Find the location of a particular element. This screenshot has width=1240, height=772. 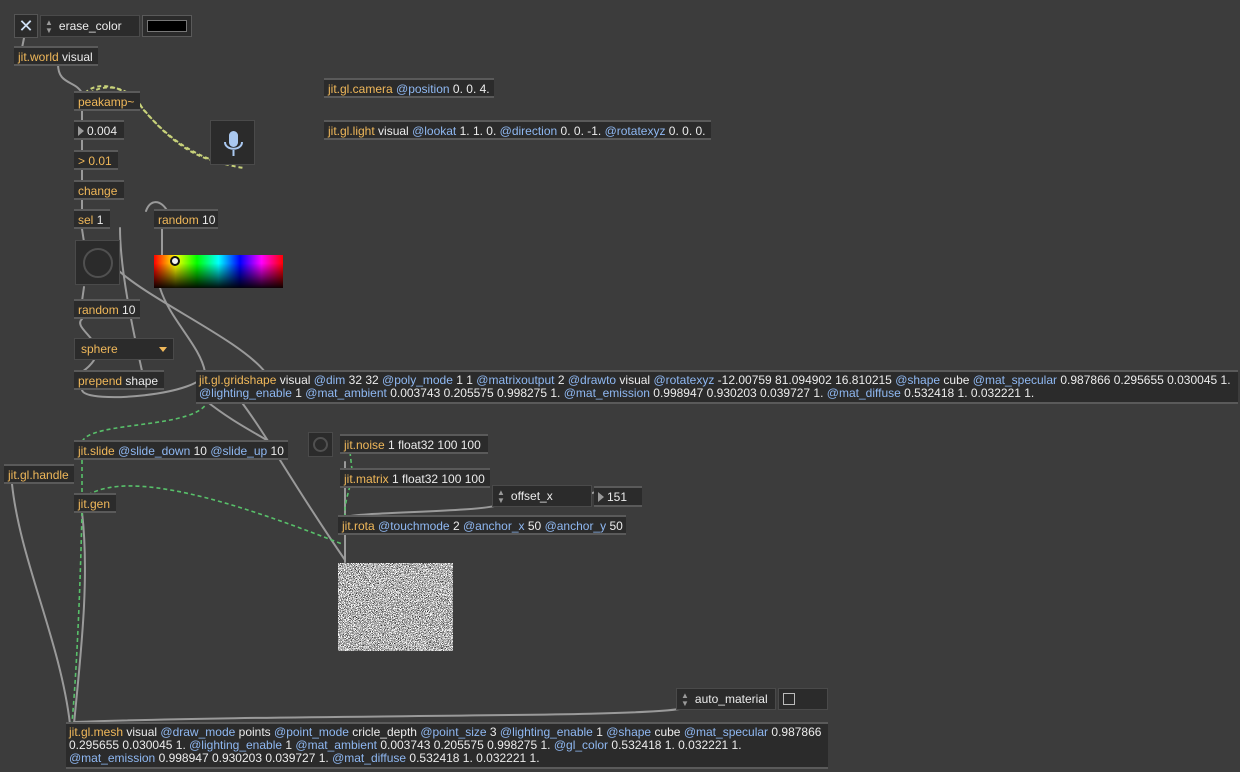

object-jit-world: jit.world visual is located at coordinates (56, 56).